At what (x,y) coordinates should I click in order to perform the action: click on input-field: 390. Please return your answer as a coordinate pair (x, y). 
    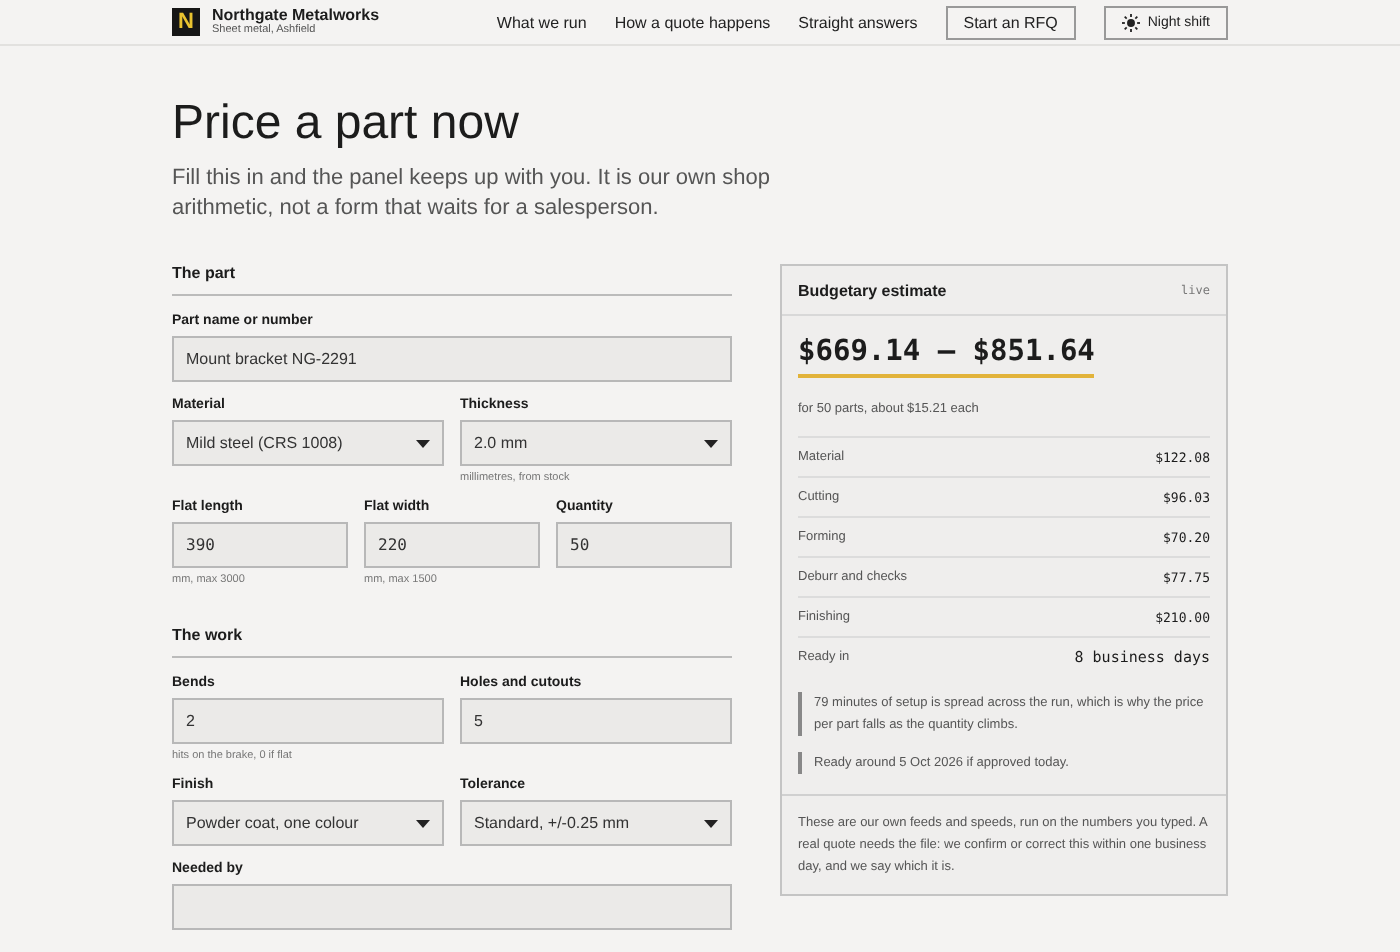
    Looking at the image, I should click on (260, 545).